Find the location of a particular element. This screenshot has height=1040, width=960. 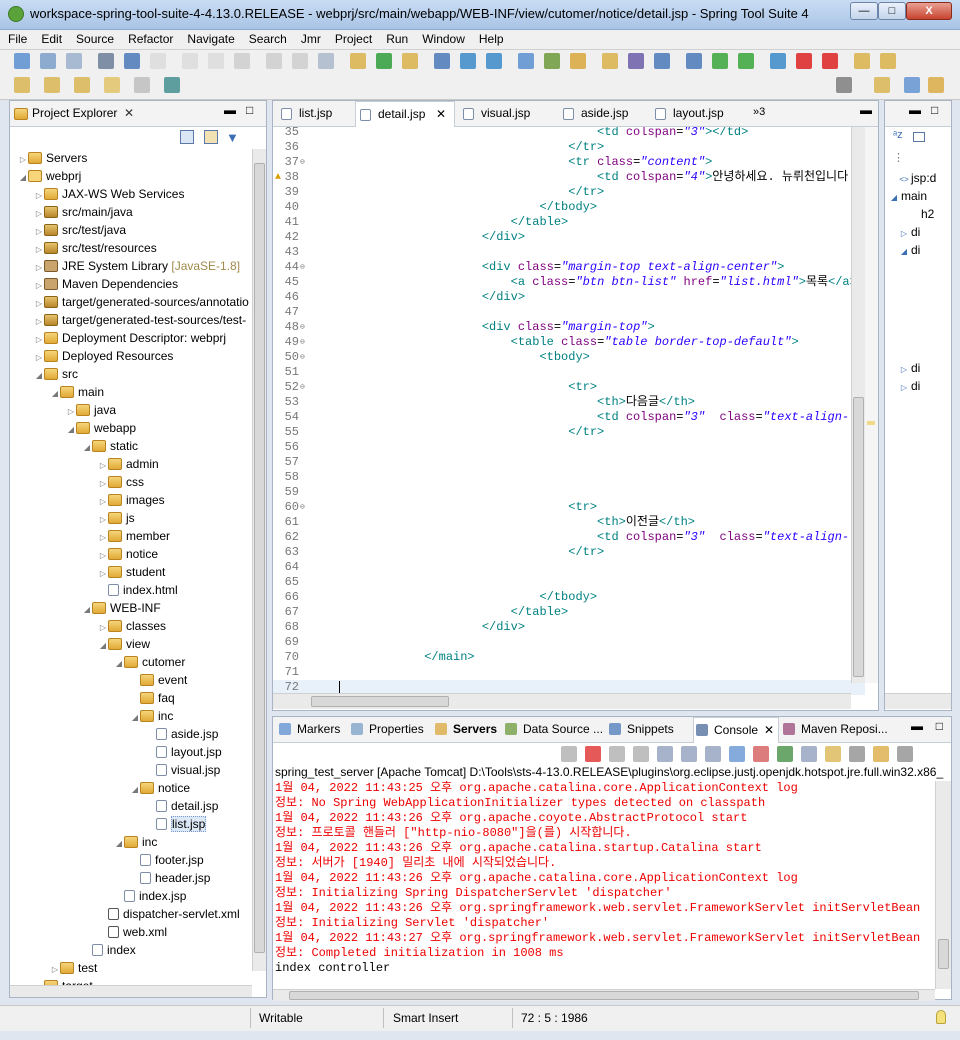

outline-item: ▷ di is located at coordinates (908, 232).